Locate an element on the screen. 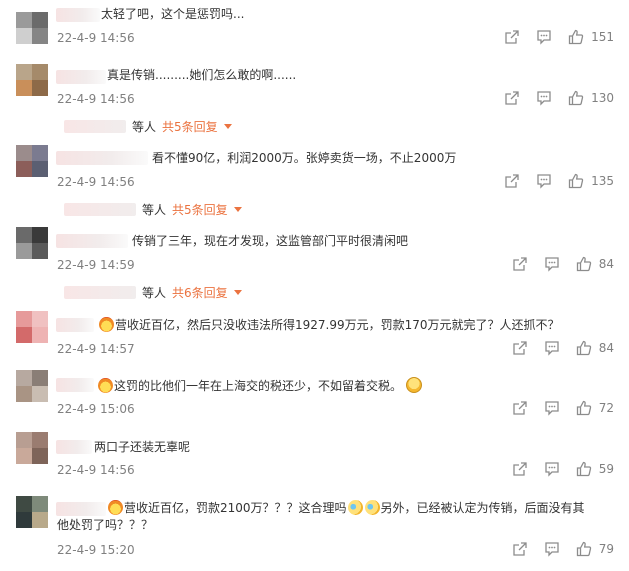 Image resolution: width=629 pixels, height=571 pixels. like-button: 151 is located at coordinates (591, 37).